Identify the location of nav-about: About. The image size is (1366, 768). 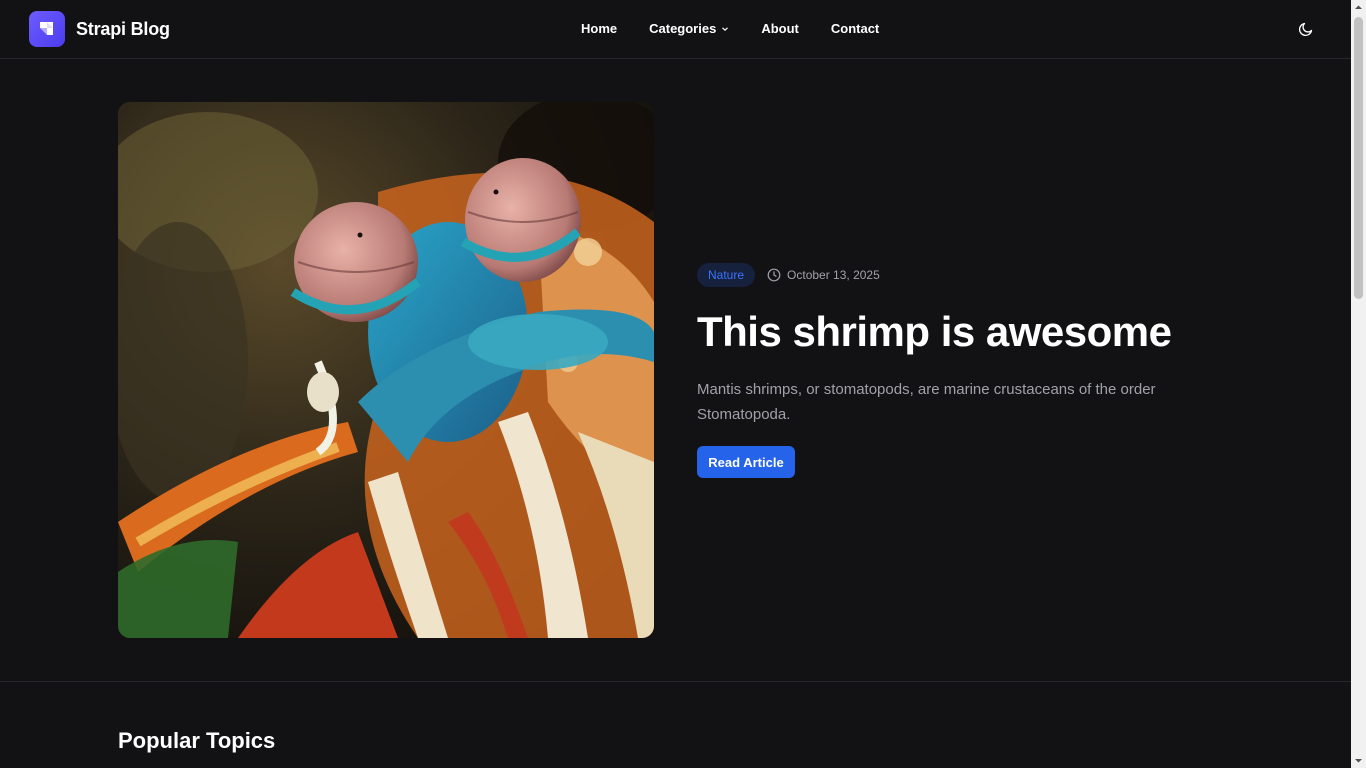
(780, 28).